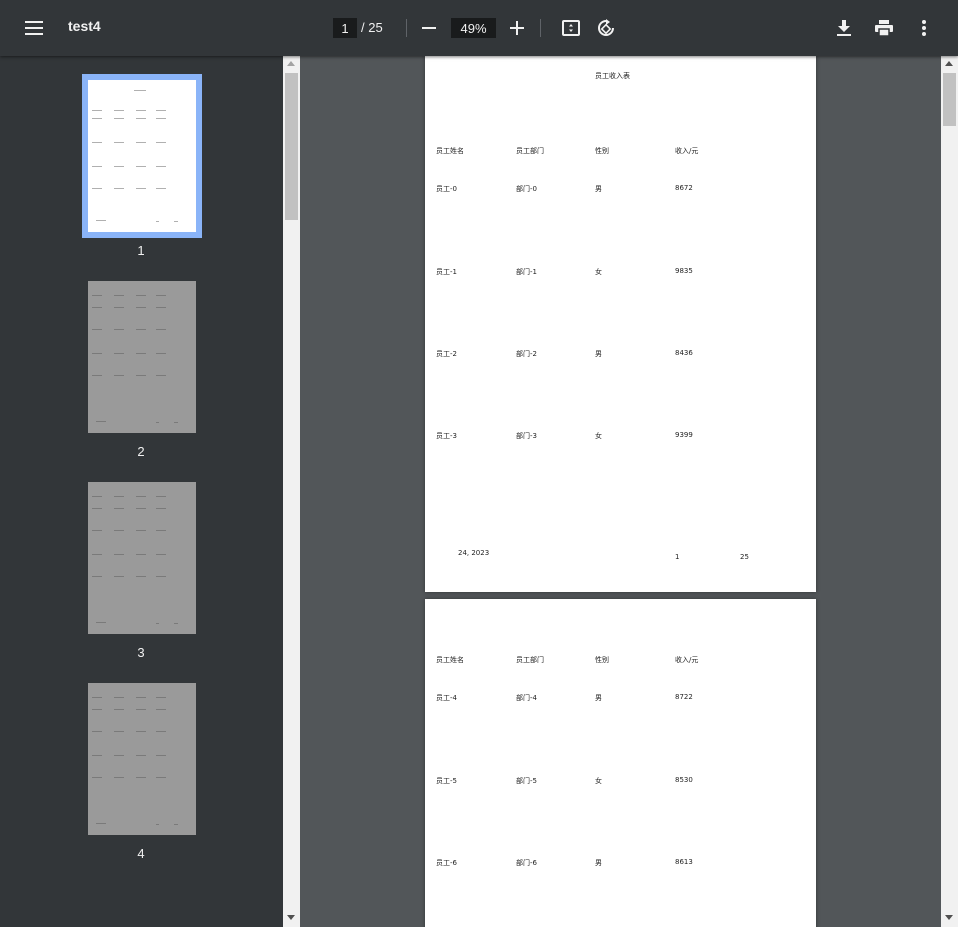 The width and height of the screenshot is (958, 927). I want to click on more-options-button, so click(924, 28).